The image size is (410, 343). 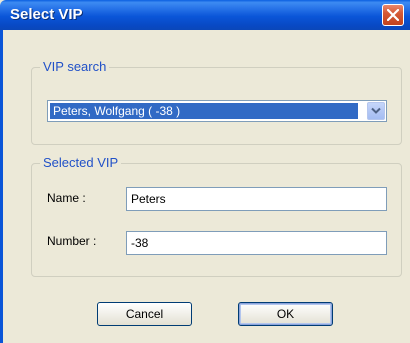 I want to click on vip-search-legend: VIP search, so click(x=75, y=66).